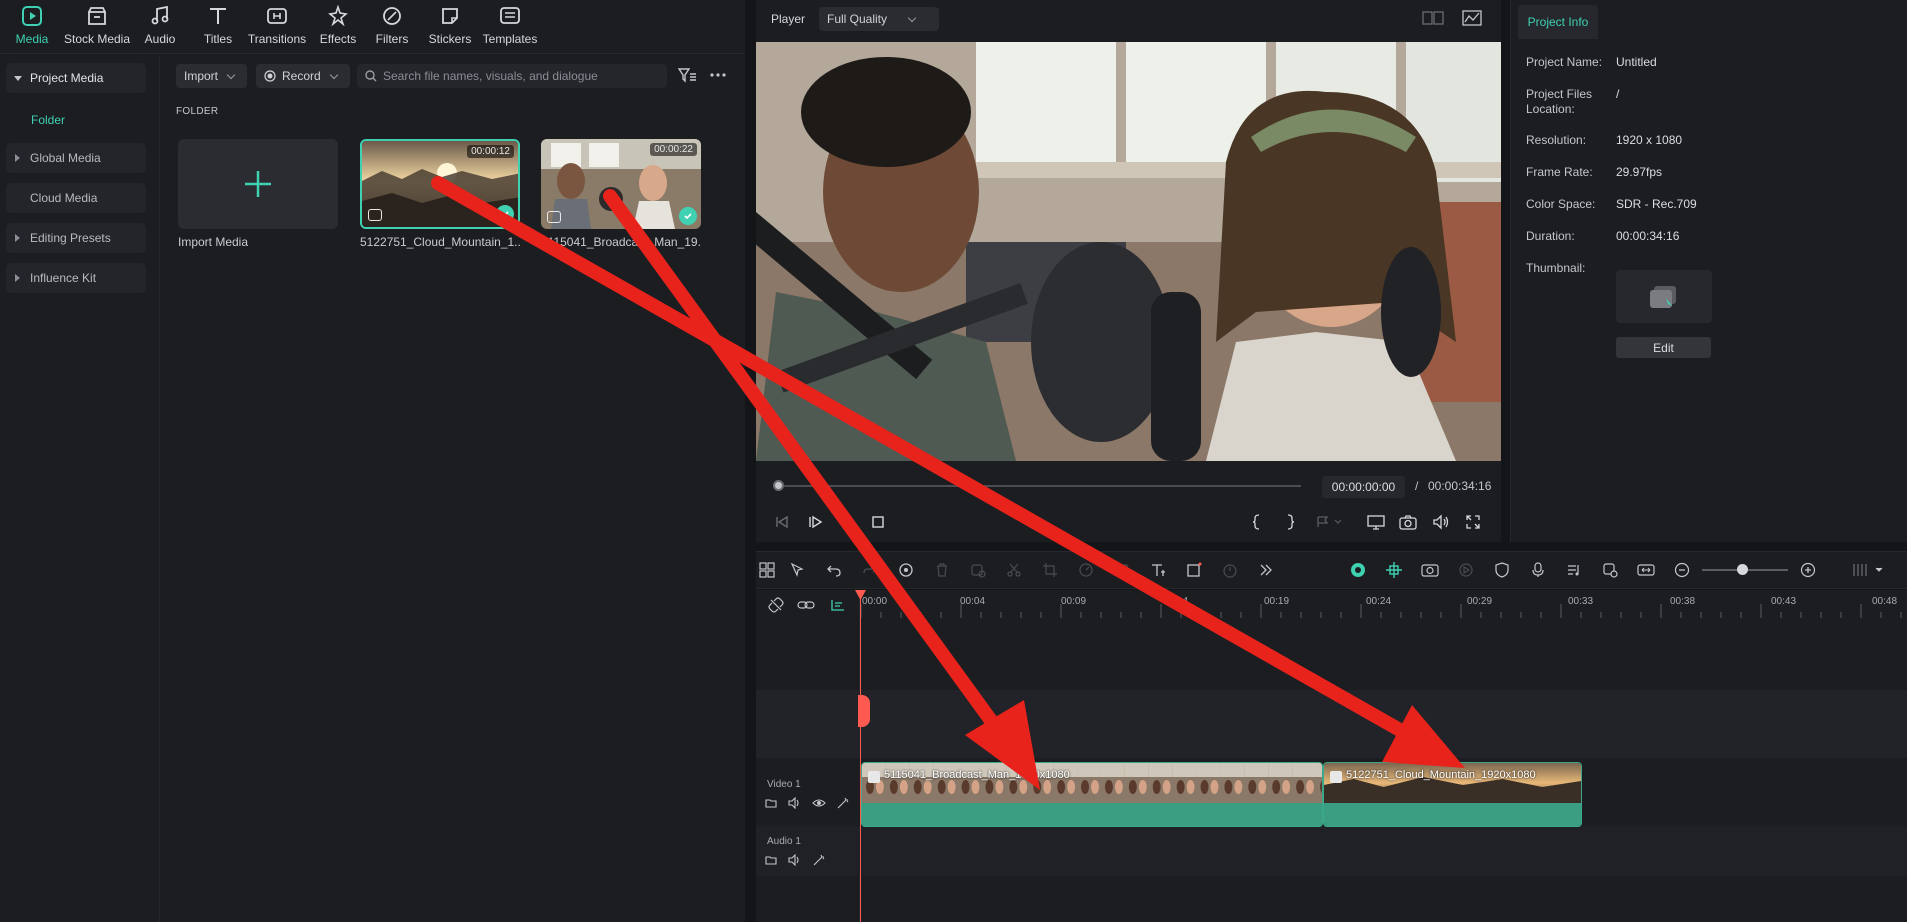 This screenshot has width=1907, height=922. I want to click on mark-in-icon, so click(1257, 522).